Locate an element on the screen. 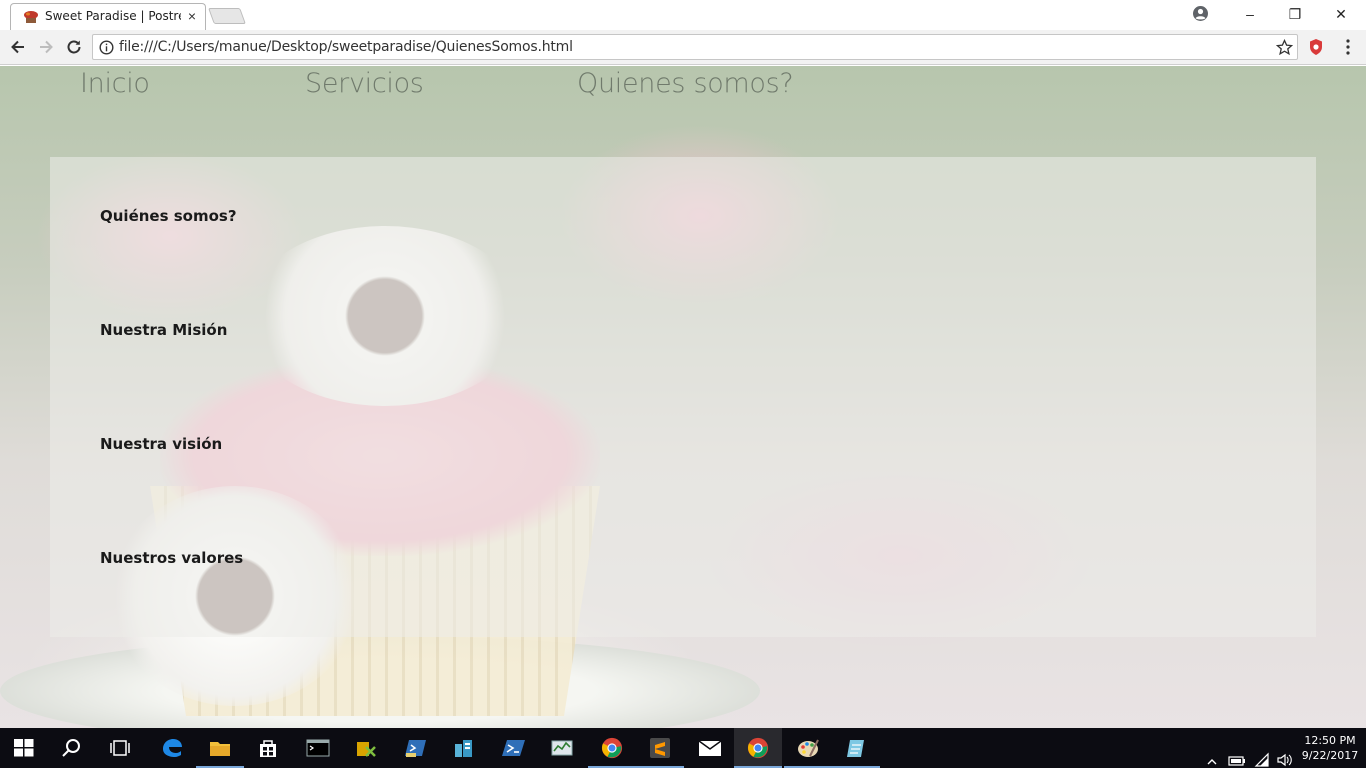  task-view-button is located at coordinates (120, 748).